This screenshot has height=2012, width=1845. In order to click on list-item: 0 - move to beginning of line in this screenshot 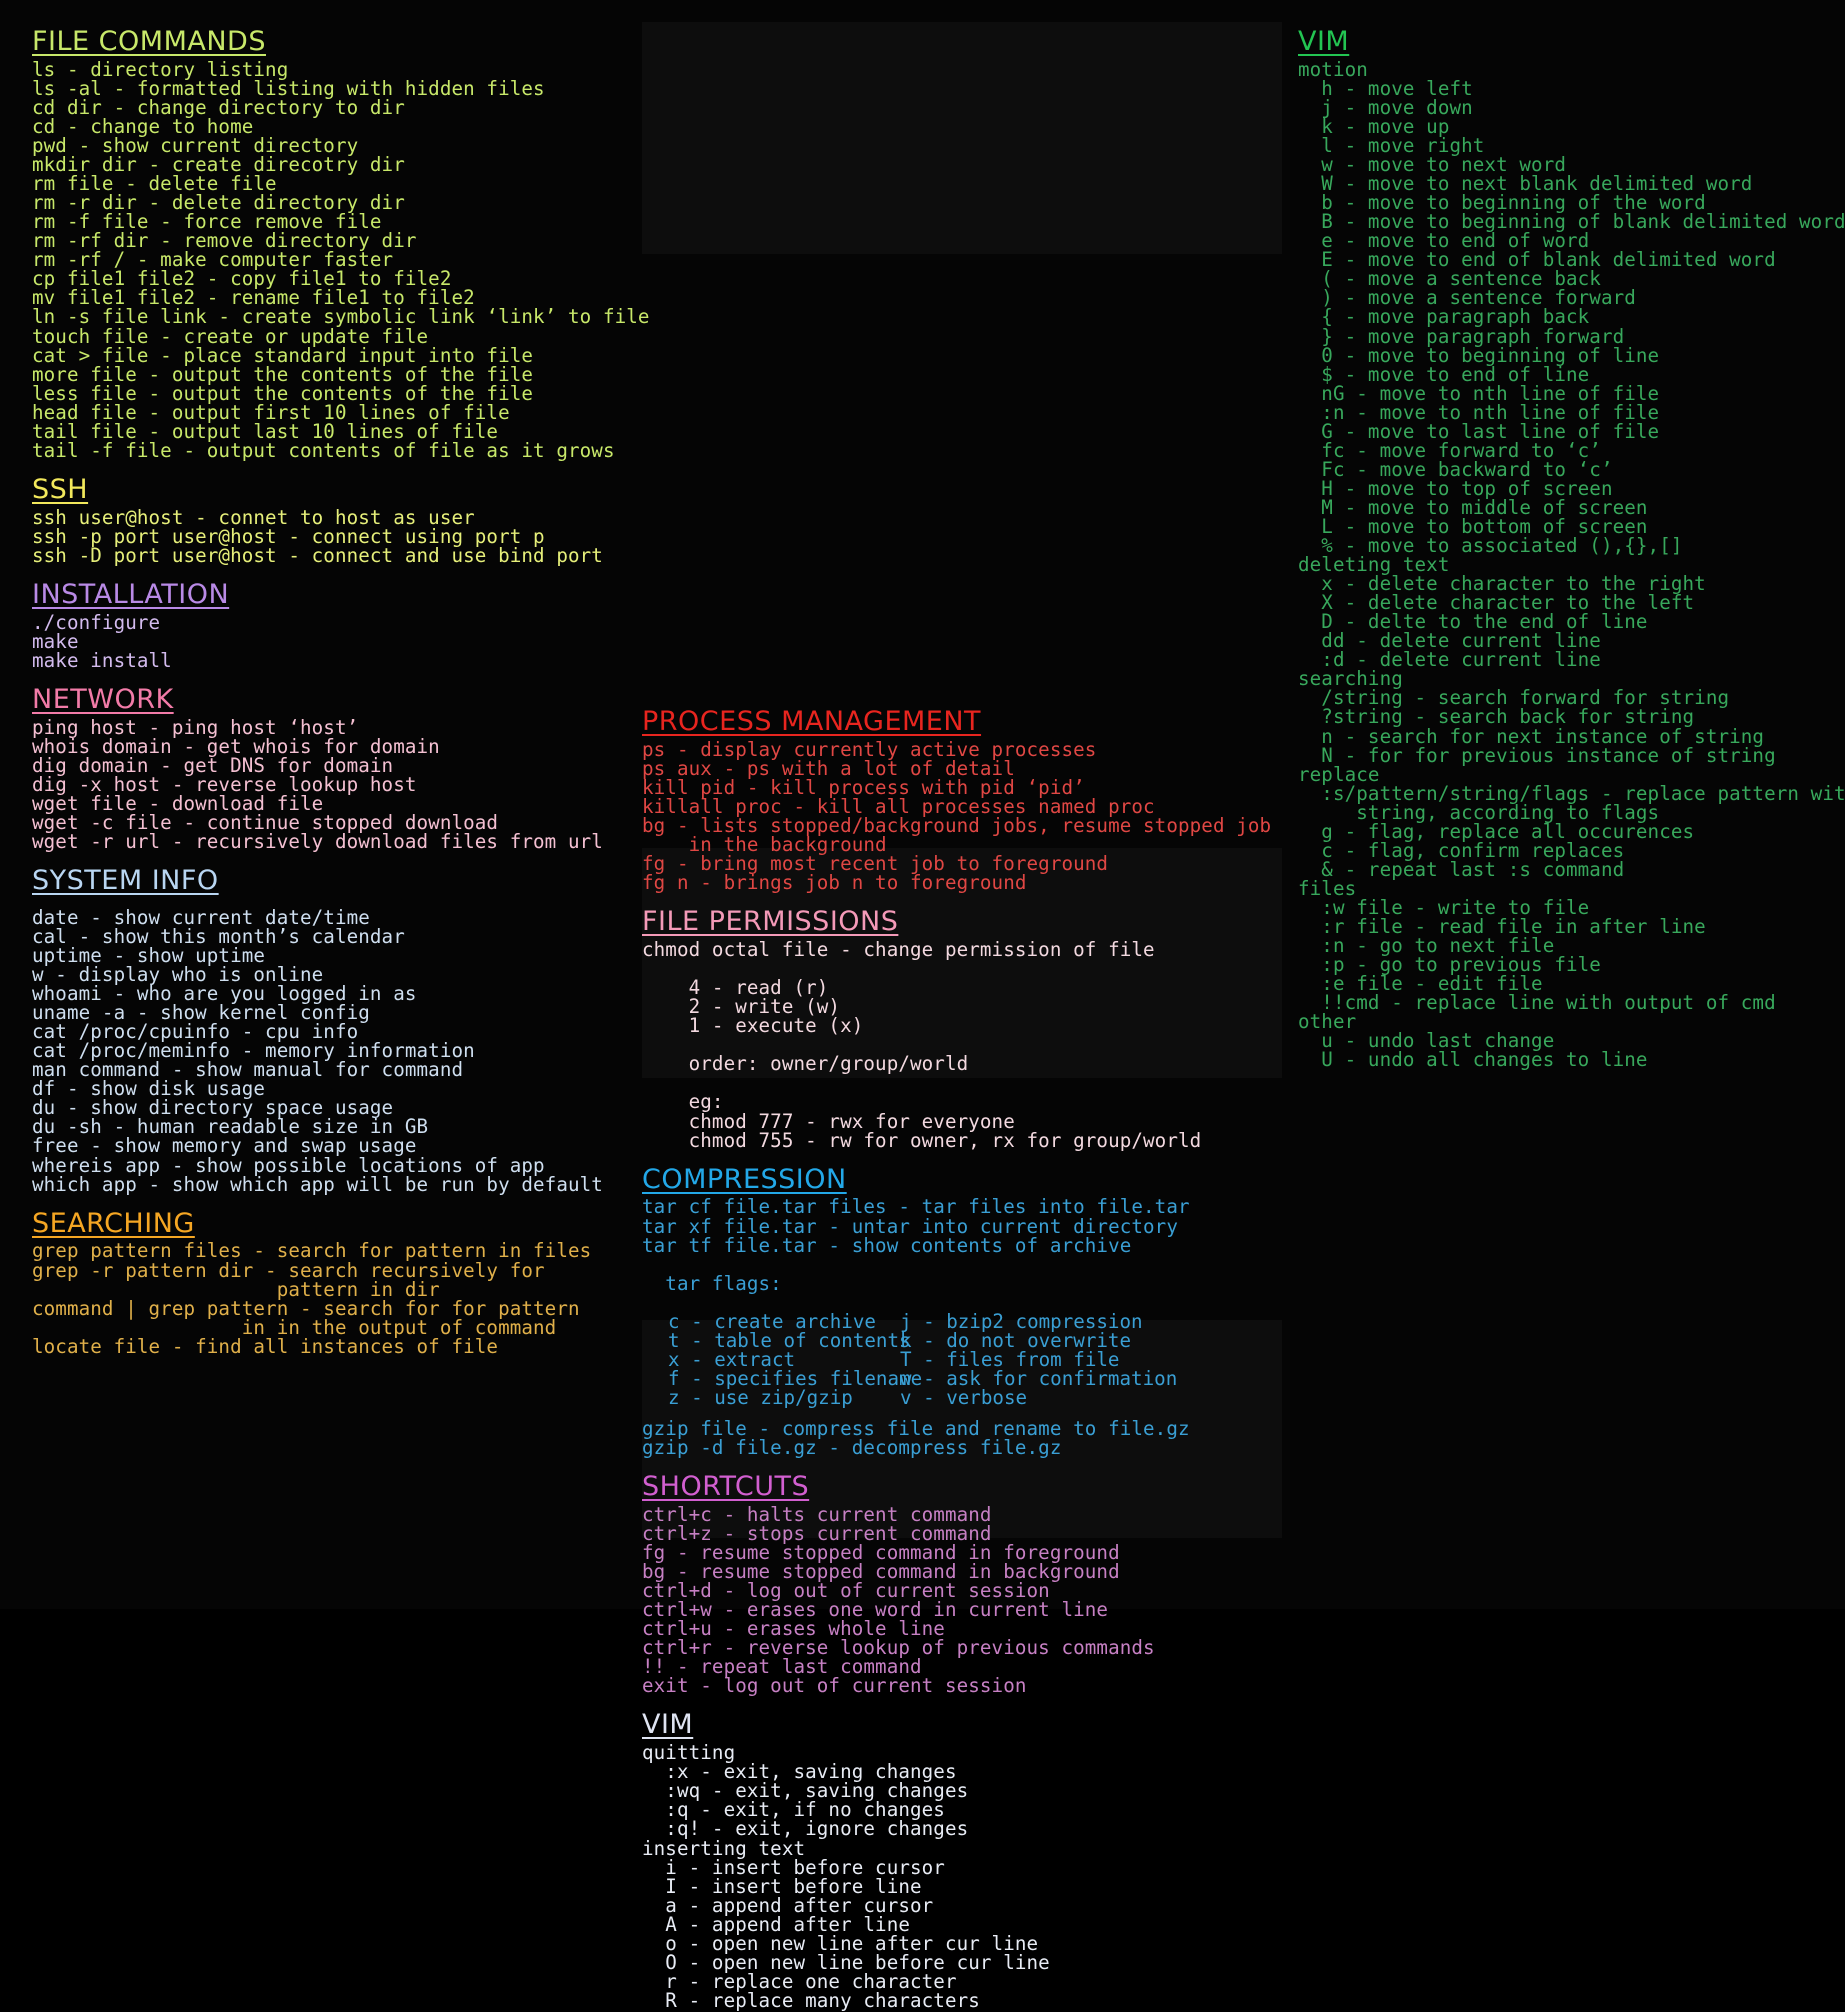, I will do `click(1479, 355)`.